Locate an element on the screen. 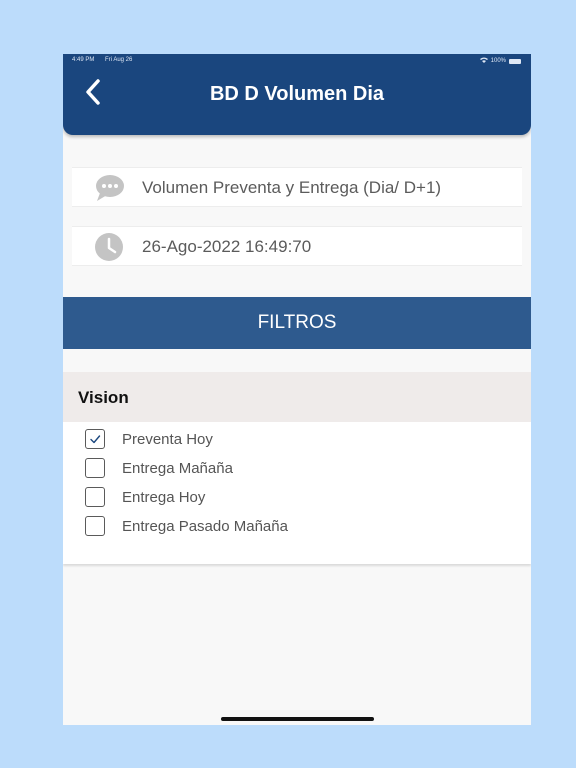 Image resolution: width=576 pixels, height=768 pixels. report-name-row: Volumen Preventa y Entrega (Dia/ D+1) is located at coordinates (297, 187).